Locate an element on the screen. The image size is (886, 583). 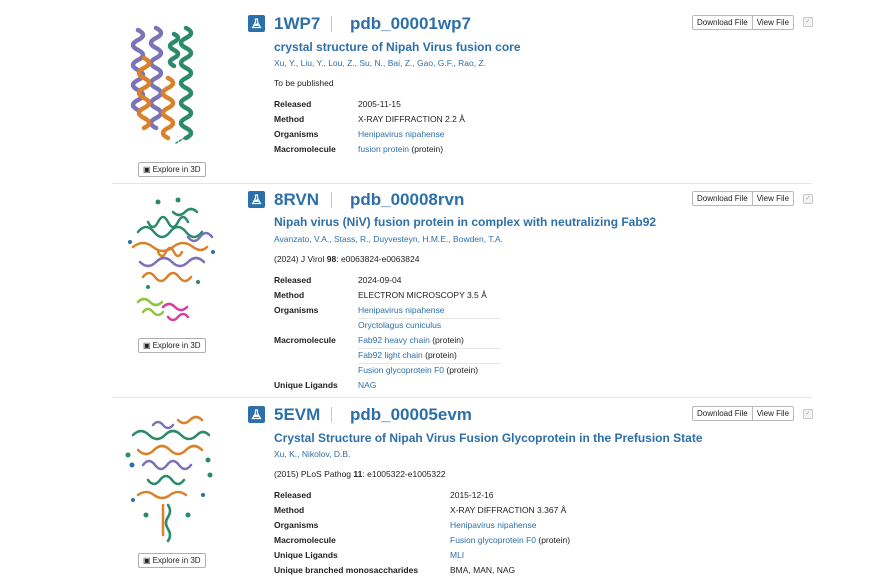
entry-citation: (2024) J Virol 98: e0063824-e0063824 is located at coordinates (347, 259).